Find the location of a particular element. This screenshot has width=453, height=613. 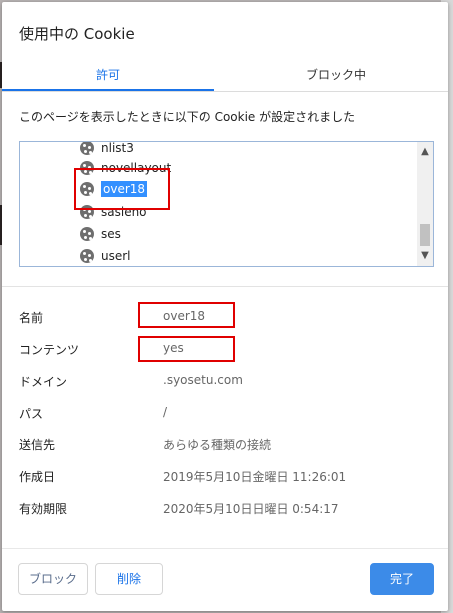

list-item: nlist3 is located at coordinates (107, 149).